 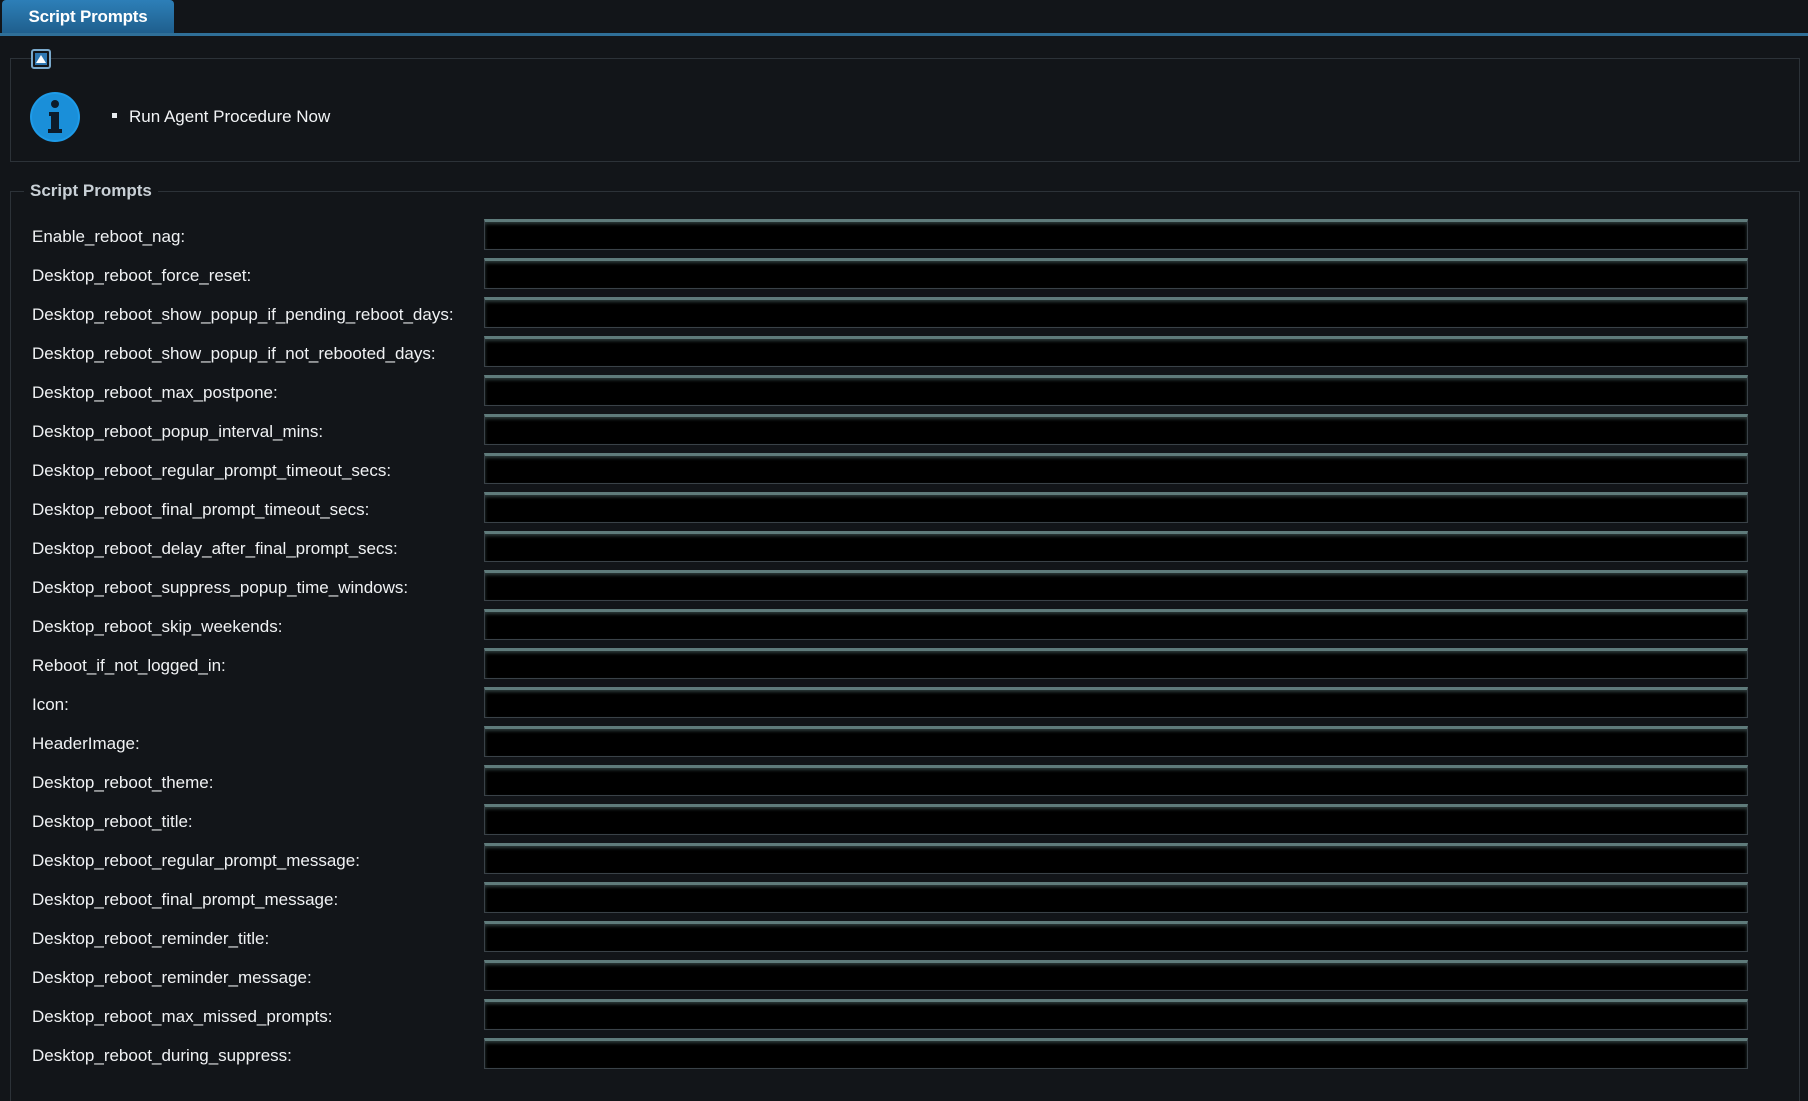 I want to click on prompt-row: Desktop_reboot_force_reset:, so click(x=904, y=275).